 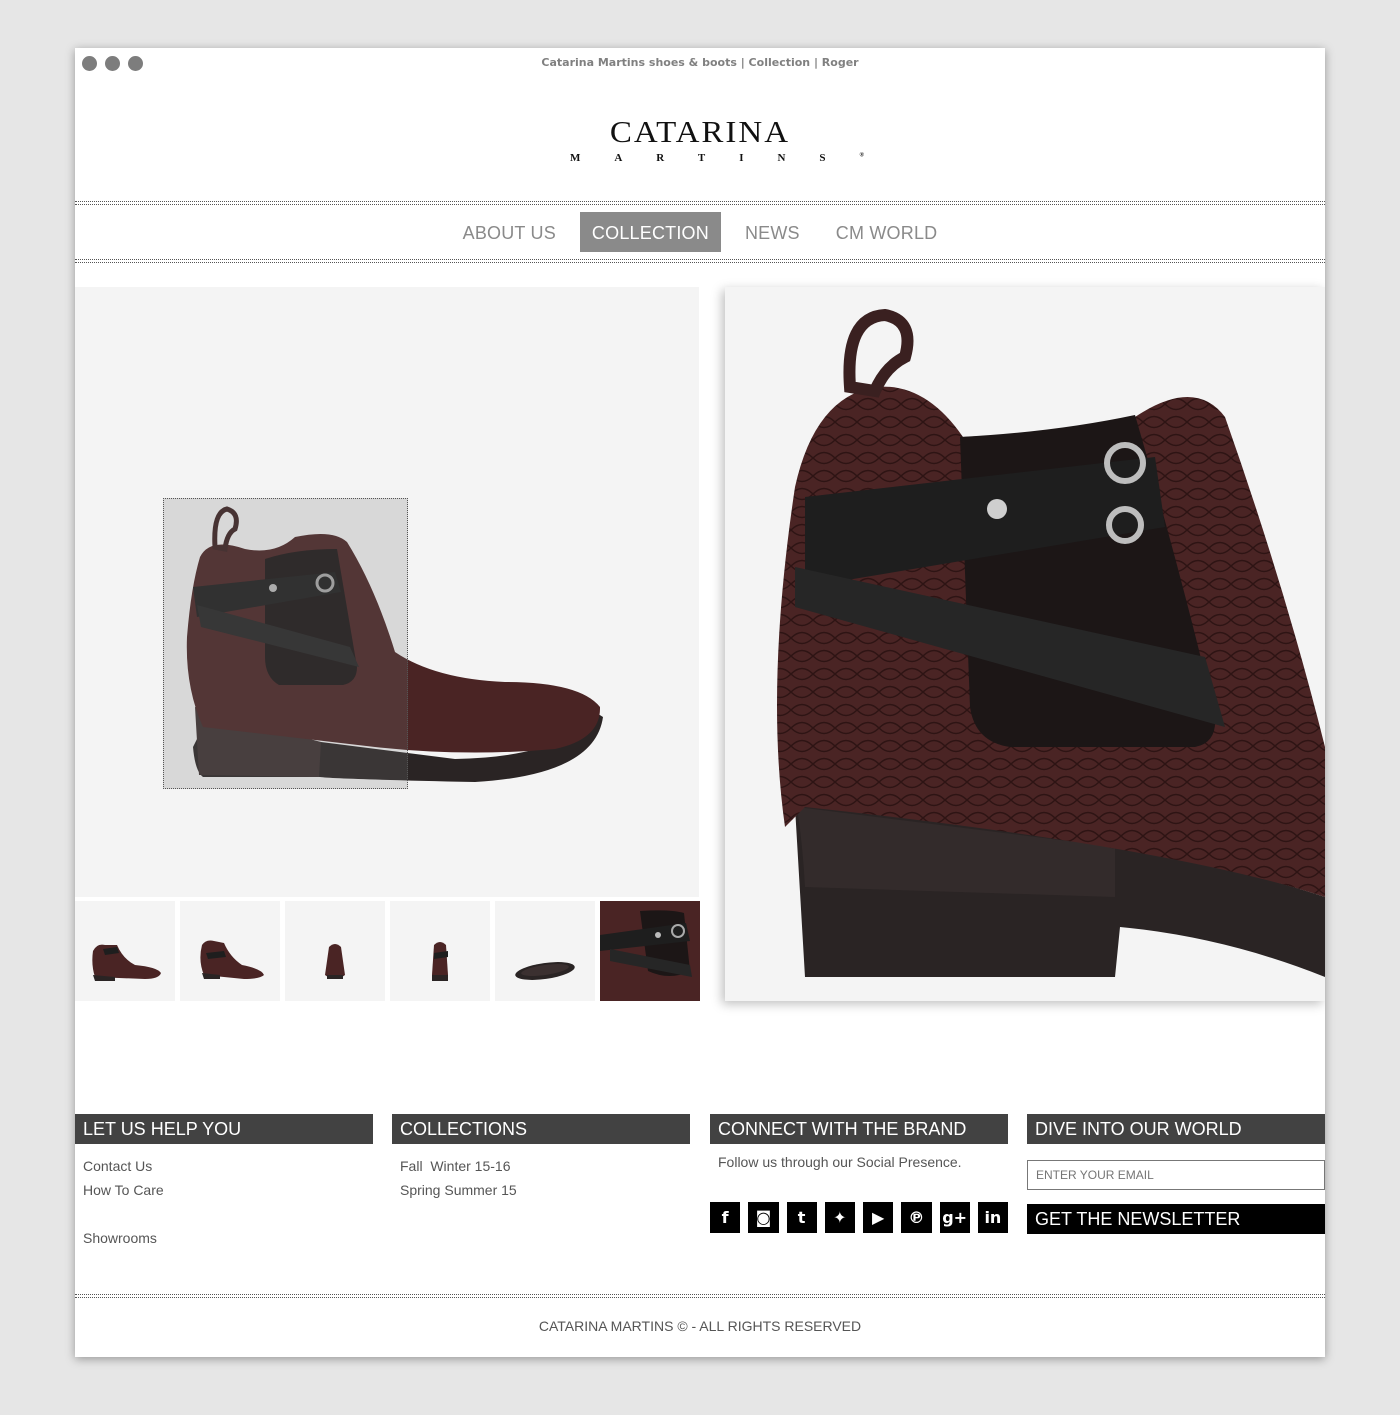 I want to click on fall-winter-link: Fall Winter 15-16, so click(x=545, y=1166).